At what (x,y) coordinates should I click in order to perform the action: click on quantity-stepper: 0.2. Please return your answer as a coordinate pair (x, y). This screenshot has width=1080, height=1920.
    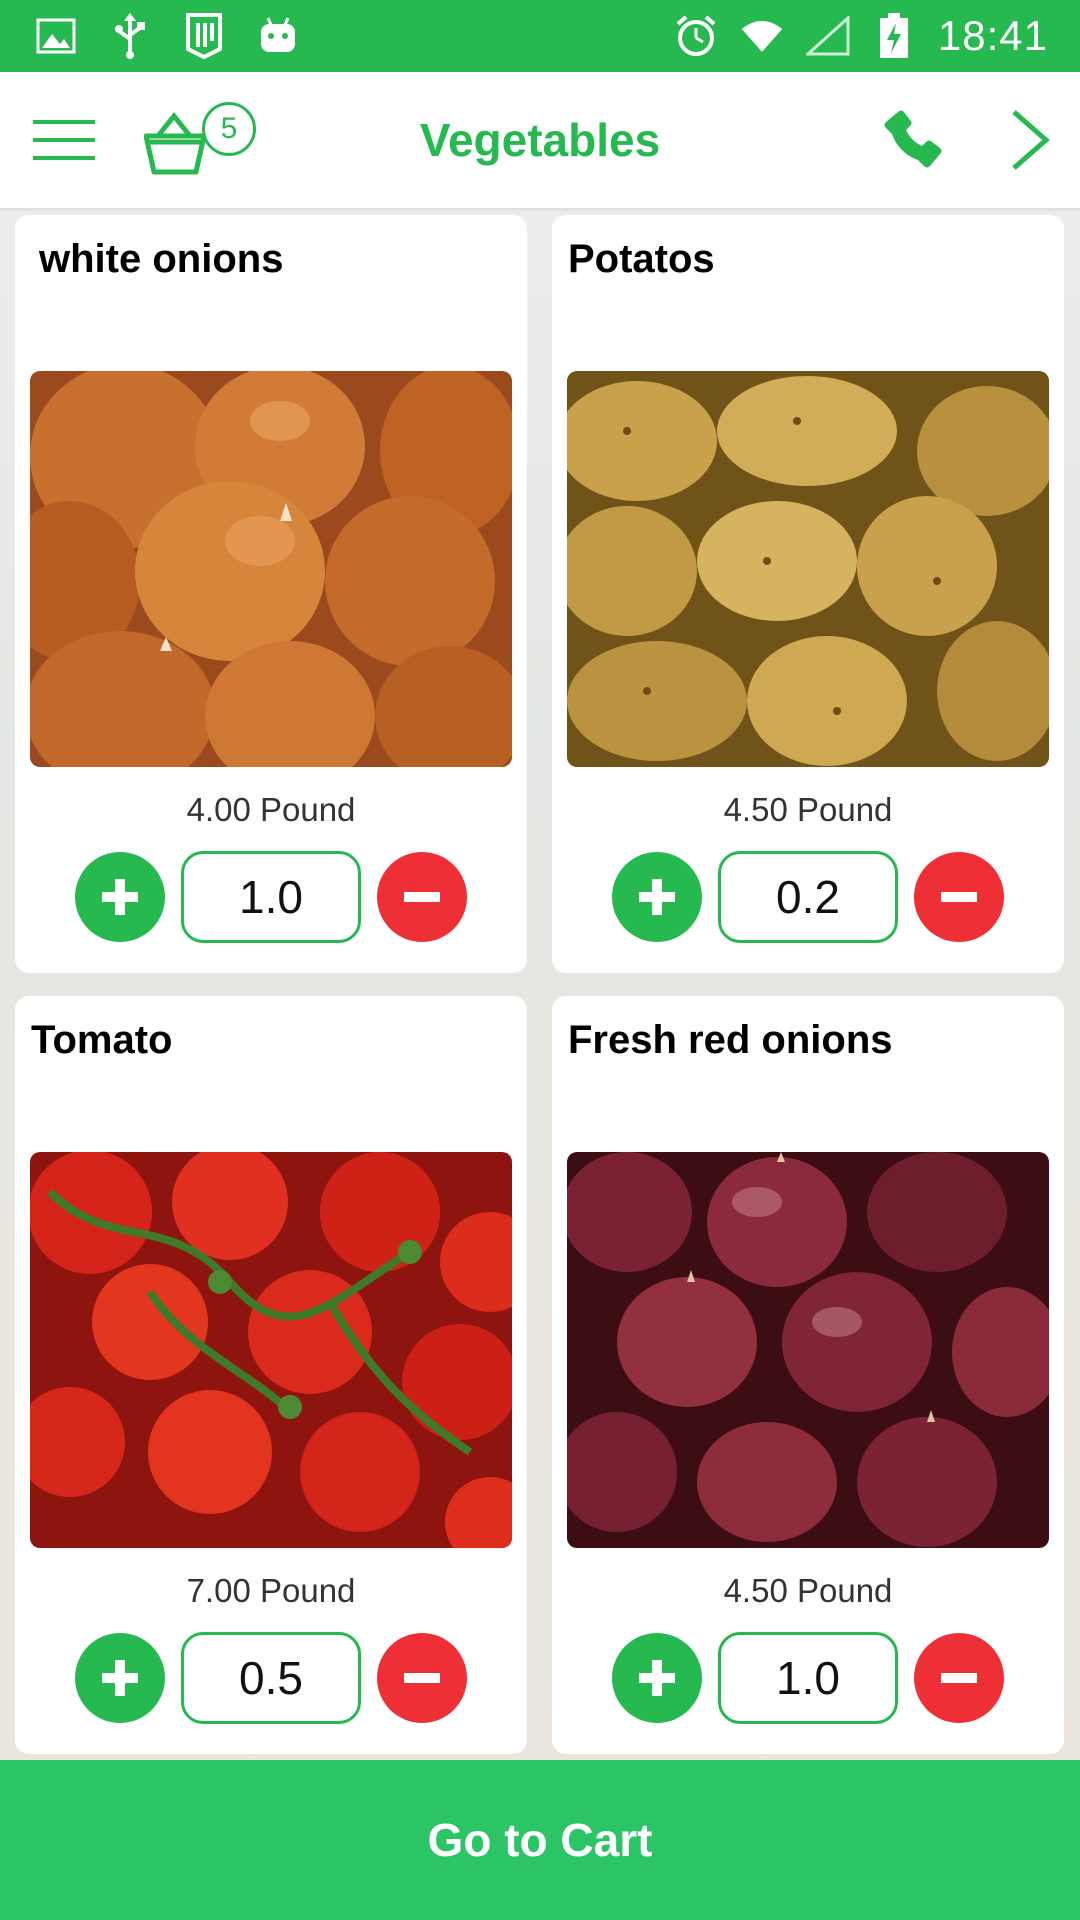
    Looking at the image, I should click on (808, 897).